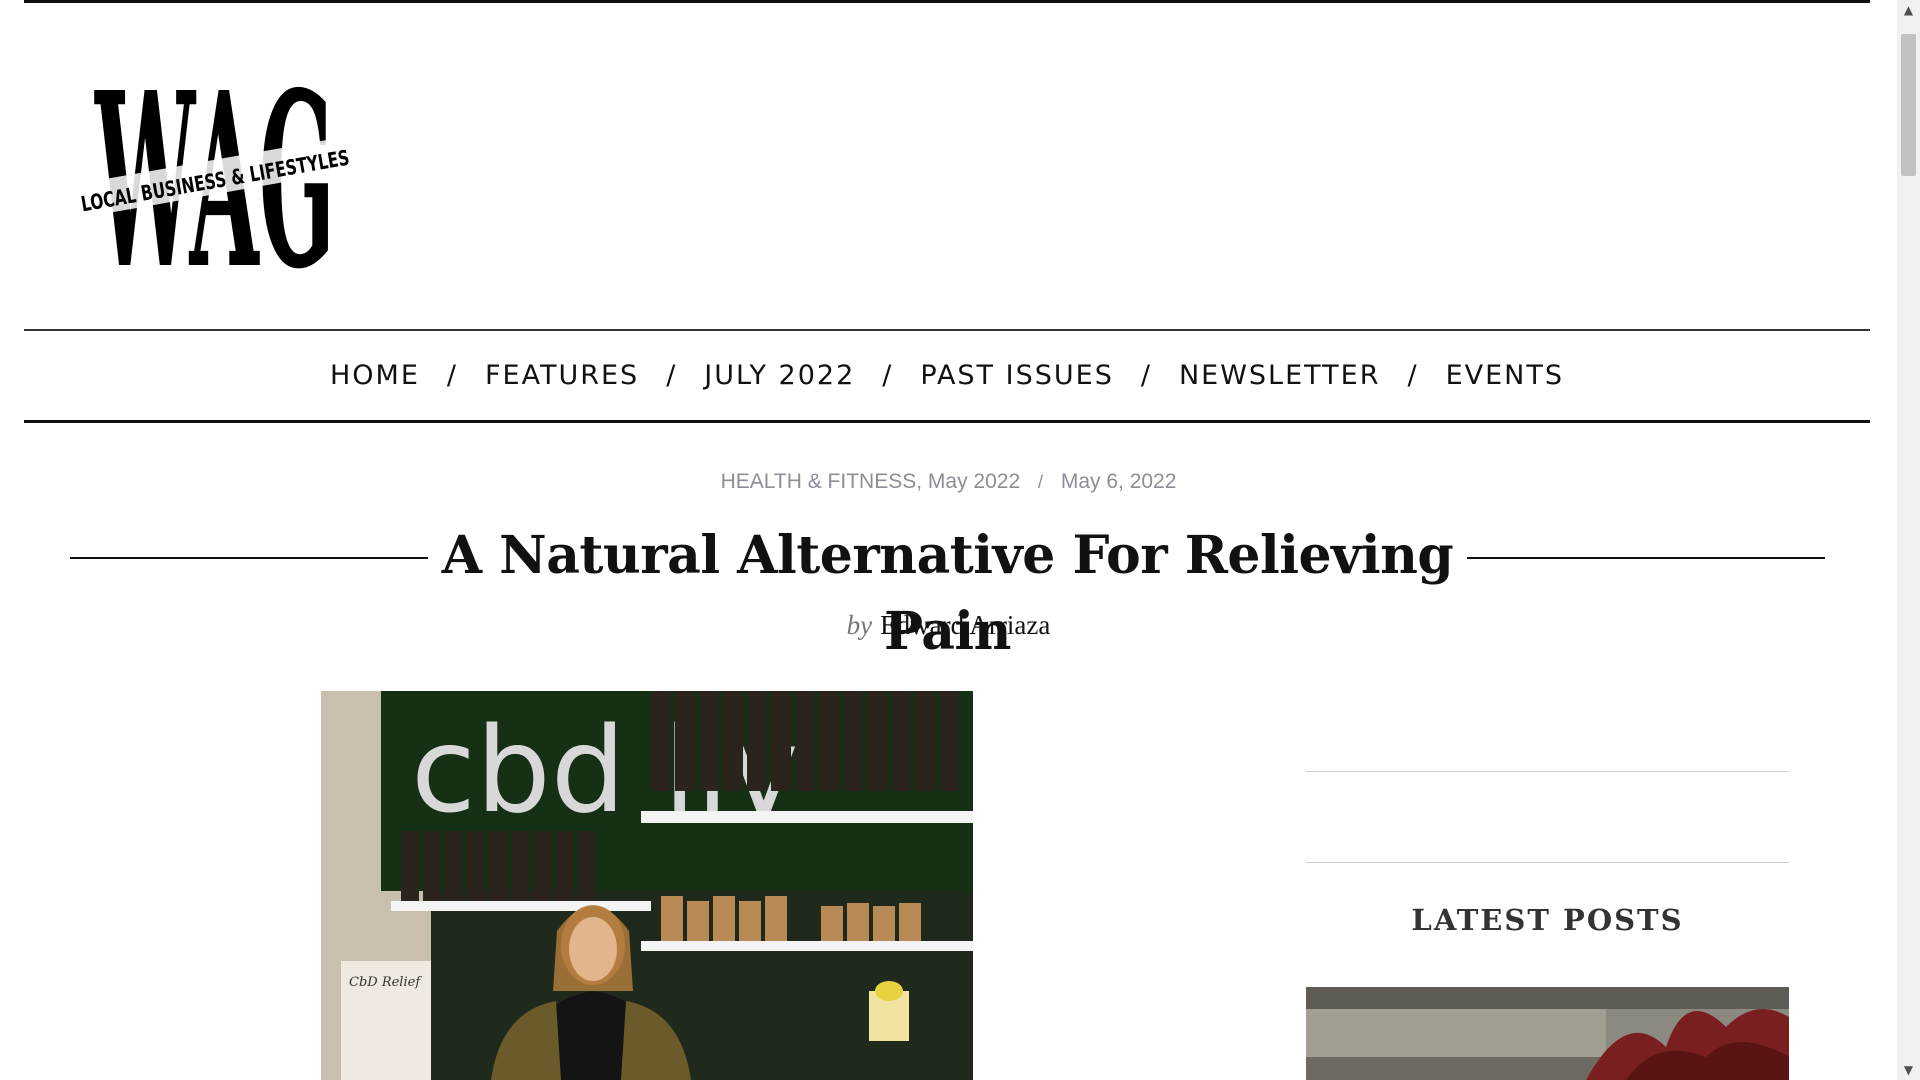 The width and height of the screenshot is (1920, 1080). What do you see at coordinates (1908, 540) in the screenshot?
I see `scrollbar: ▲ ▼` at bounding box center [1908, 540].